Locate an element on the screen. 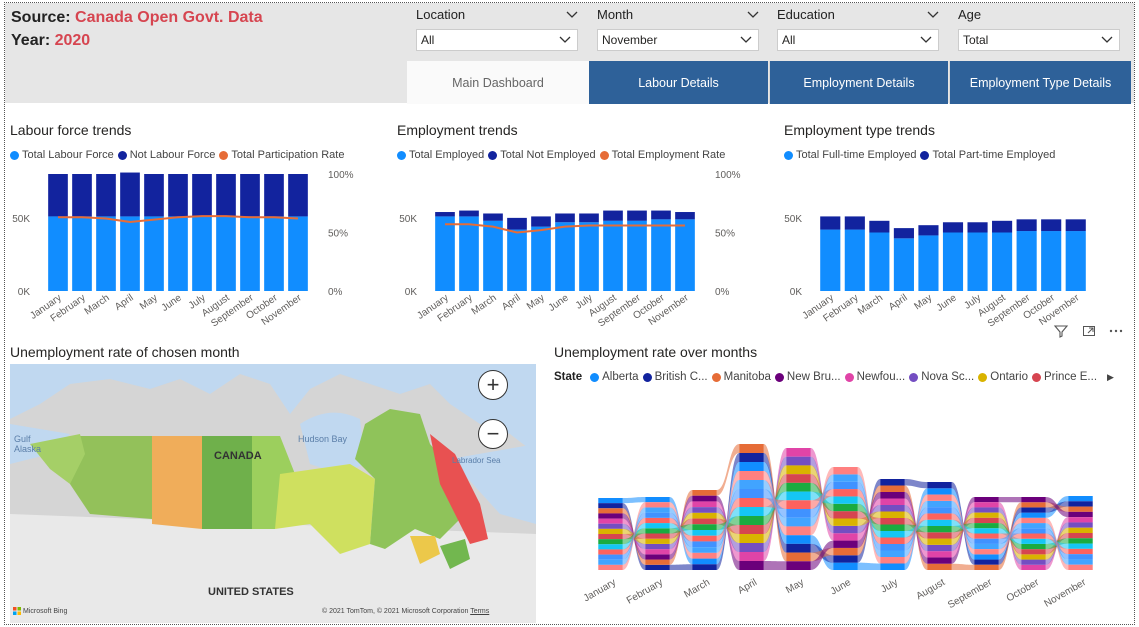  x-tick-label: April is located at coordinates (124, 302).